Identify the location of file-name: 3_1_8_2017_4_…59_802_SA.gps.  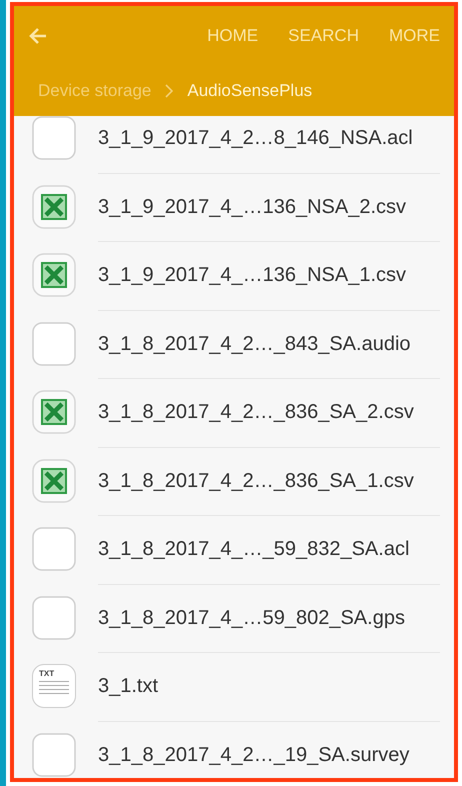
(251, 618).